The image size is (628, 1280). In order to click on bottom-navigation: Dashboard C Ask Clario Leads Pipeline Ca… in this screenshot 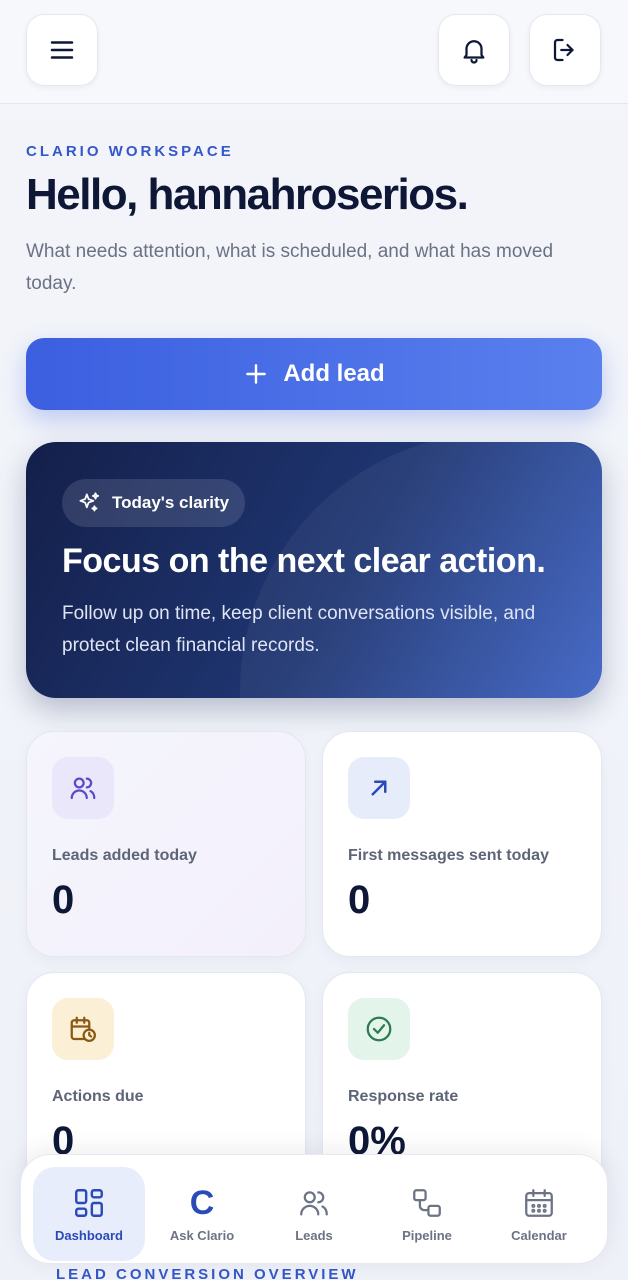, I will do `click(314, 1209)`.